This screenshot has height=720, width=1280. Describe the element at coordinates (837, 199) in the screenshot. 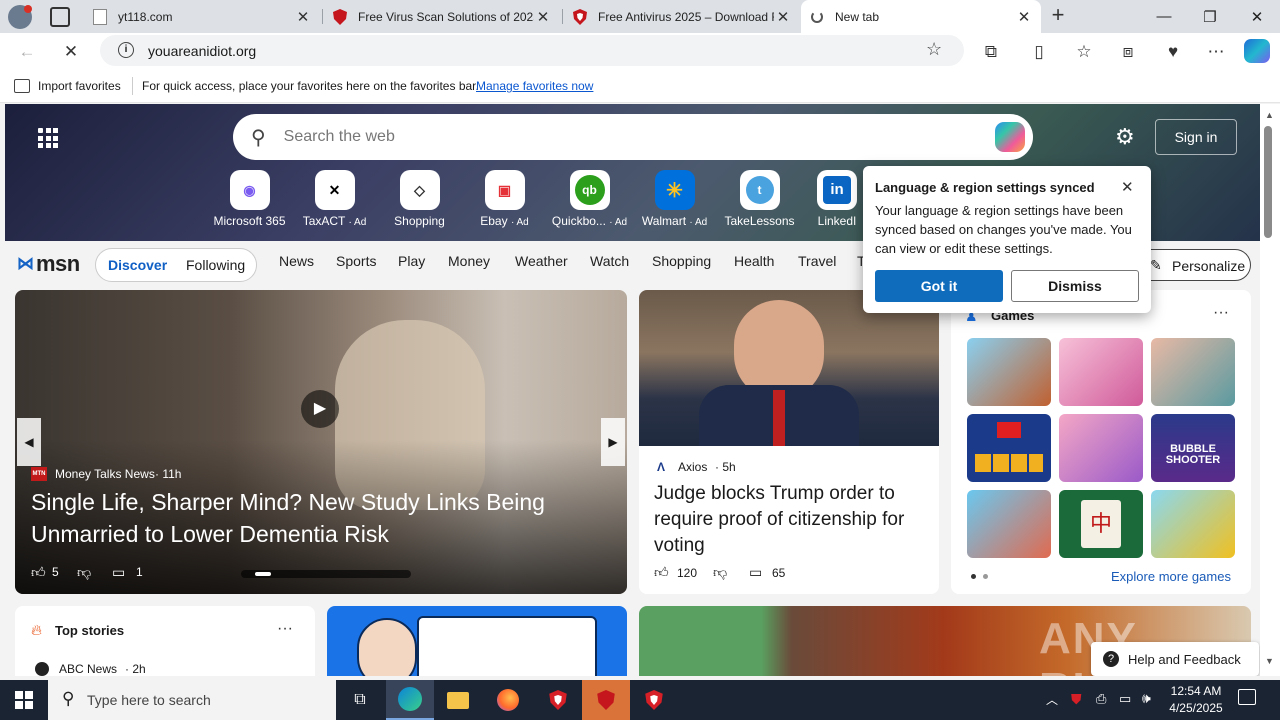

I see `quick-link-linkedin: in LinkedI` at that location.